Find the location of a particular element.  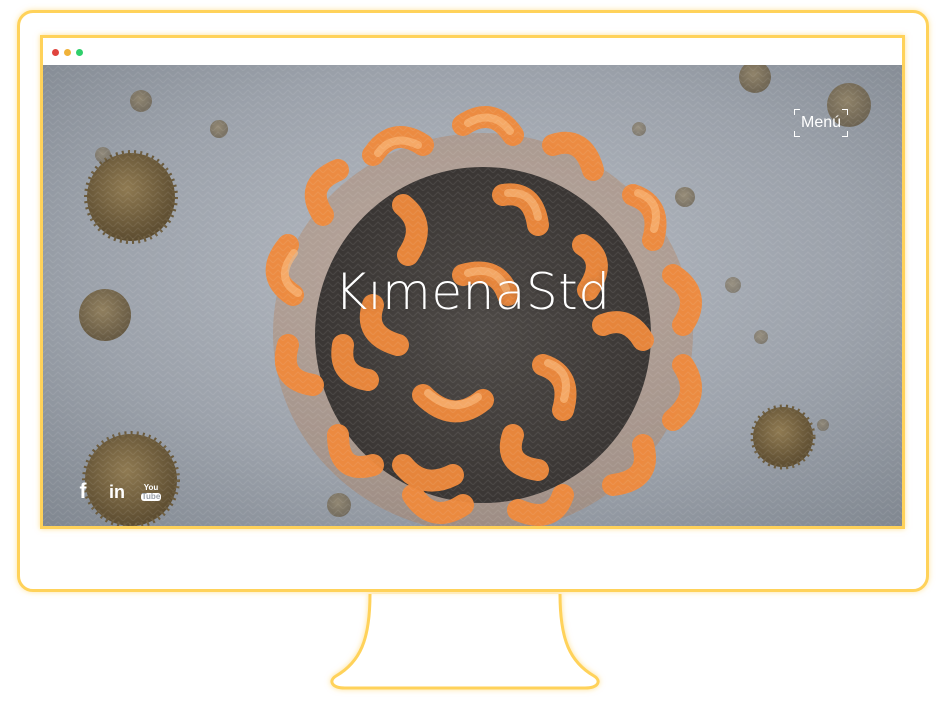

youtube-icon-tube: Tube is located at coordinates (151, 496).